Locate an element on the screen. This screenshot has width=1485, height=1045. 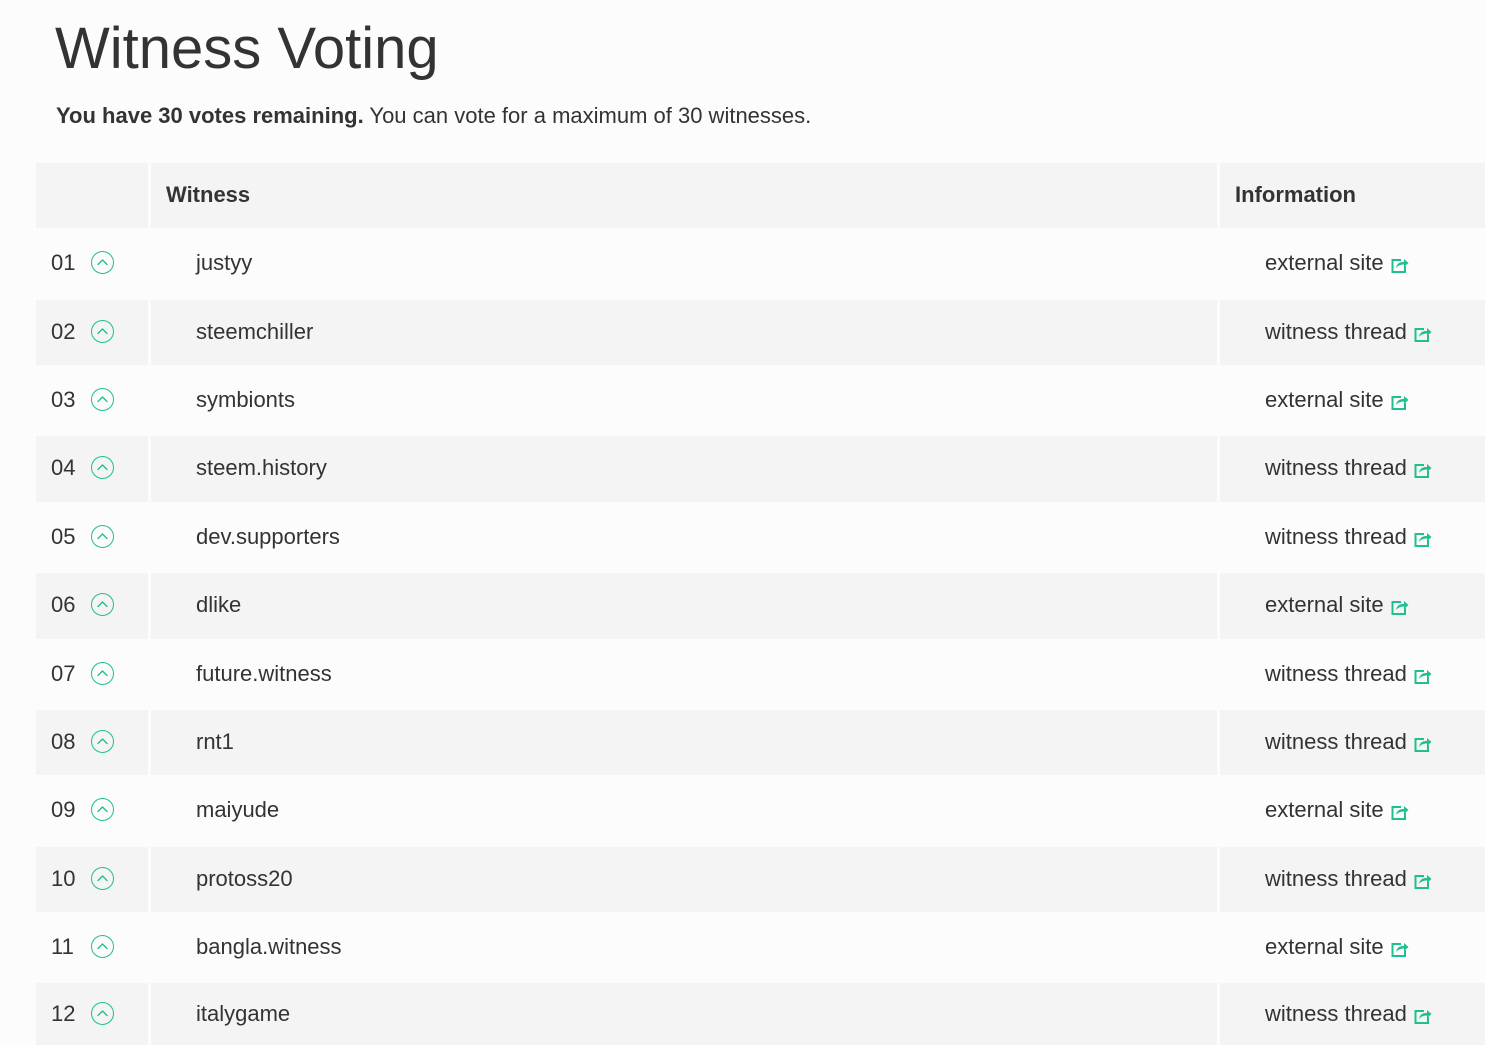
witness-cell: rnt1 is located at coordinates (684, 742).